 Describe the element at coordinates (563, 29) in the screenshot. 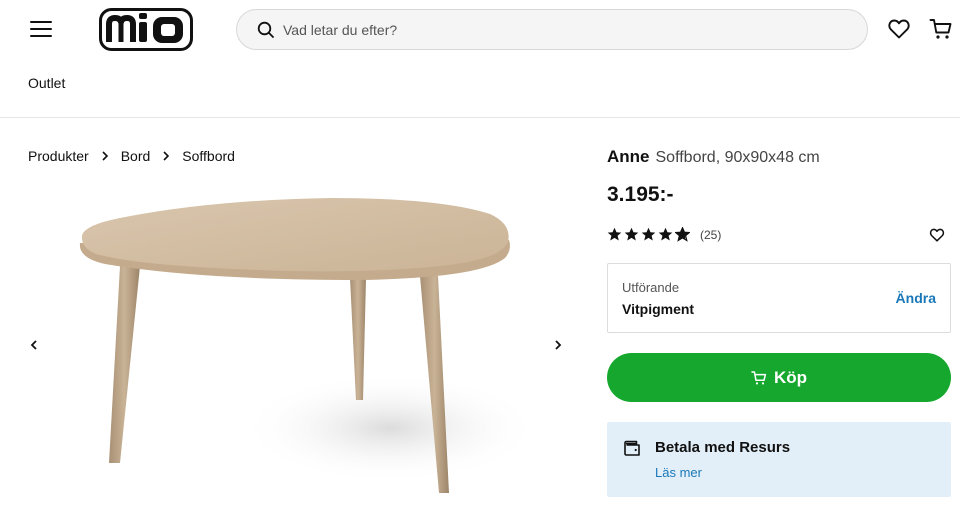

I see `search-input` at that location.